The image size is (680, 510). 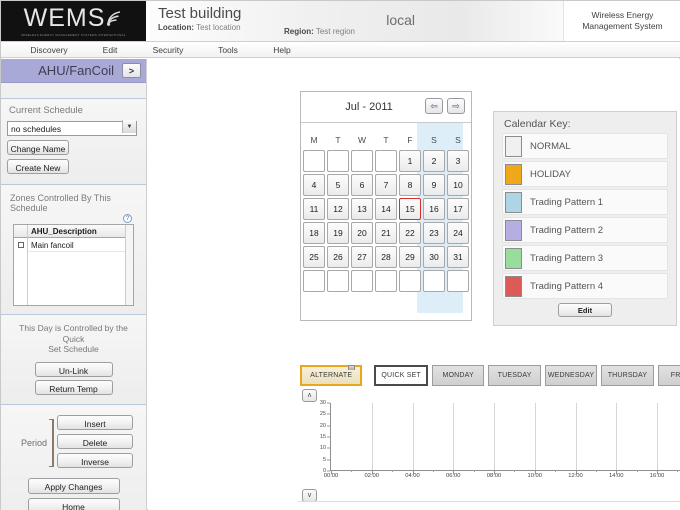 I want to click on calendar-day-cell: 15, so click(x=410, y=209).